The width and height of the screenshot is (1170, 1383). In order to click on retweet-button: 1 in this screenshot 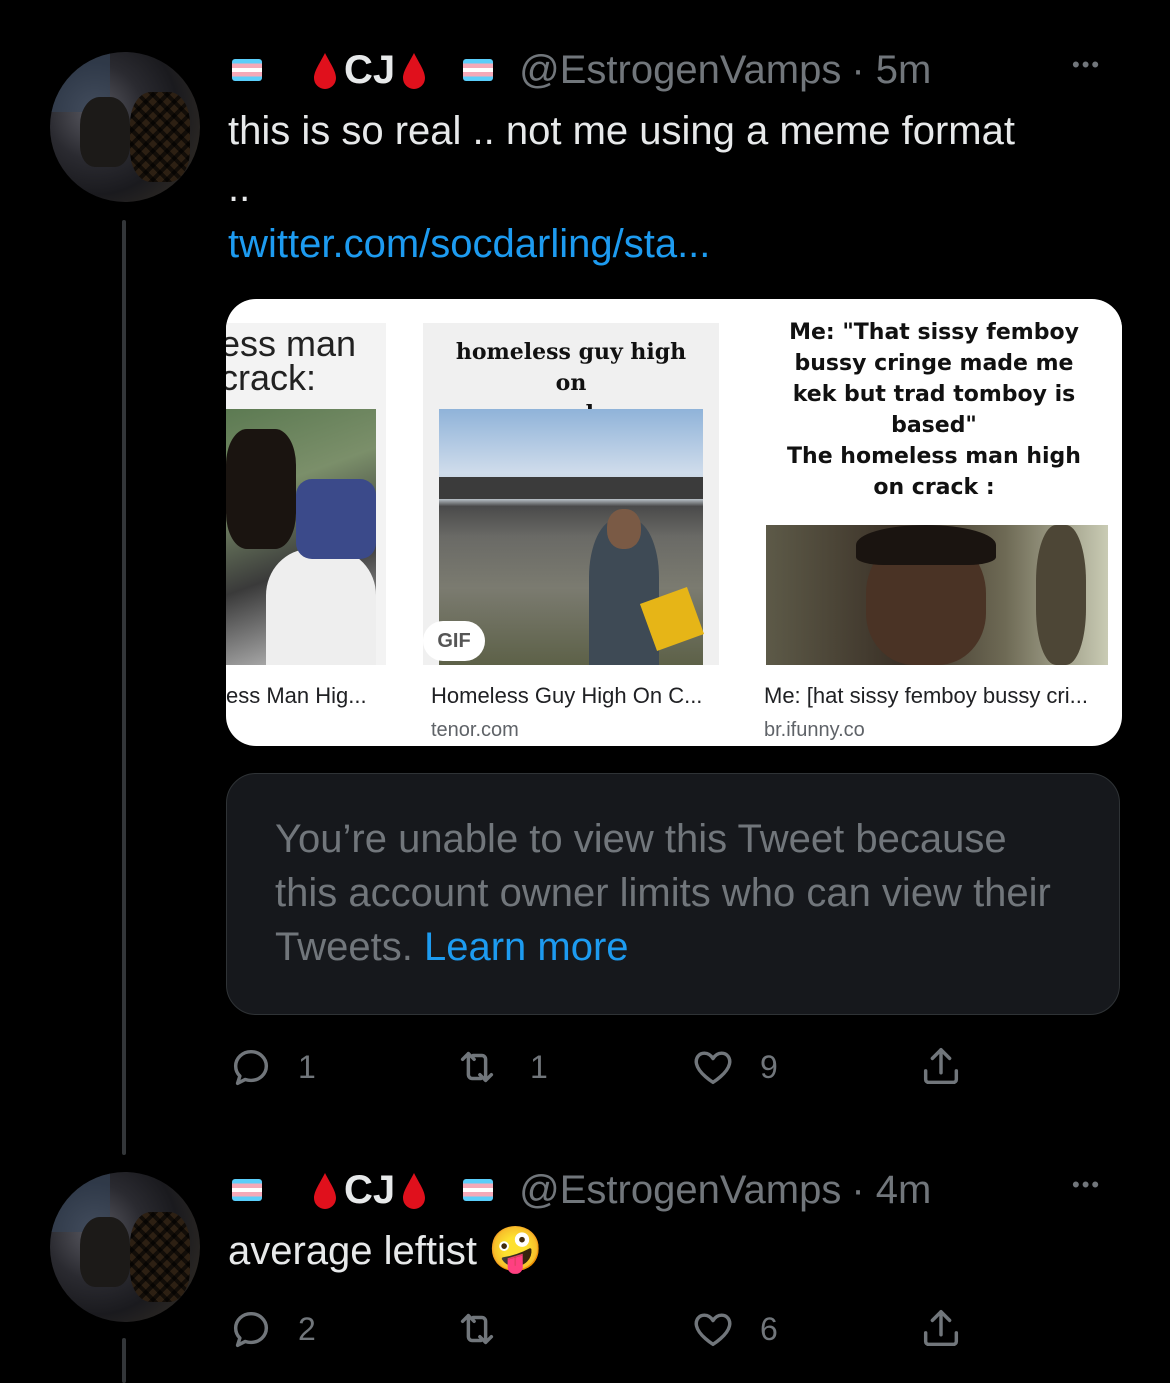, I will do `click(501, 1067)`.